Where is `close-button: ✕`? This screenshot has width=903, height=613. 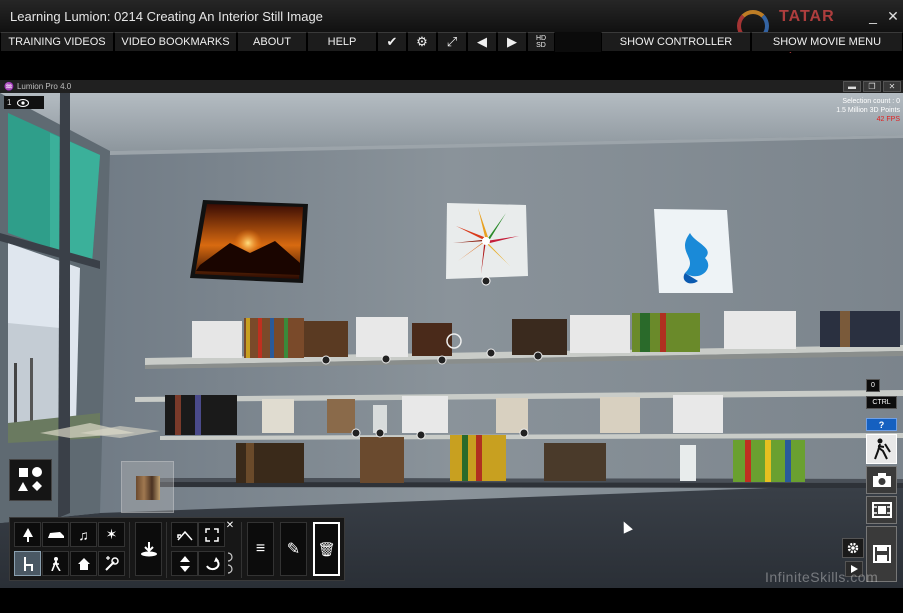 close-button: ✕ is located at coordinates (893, 16).